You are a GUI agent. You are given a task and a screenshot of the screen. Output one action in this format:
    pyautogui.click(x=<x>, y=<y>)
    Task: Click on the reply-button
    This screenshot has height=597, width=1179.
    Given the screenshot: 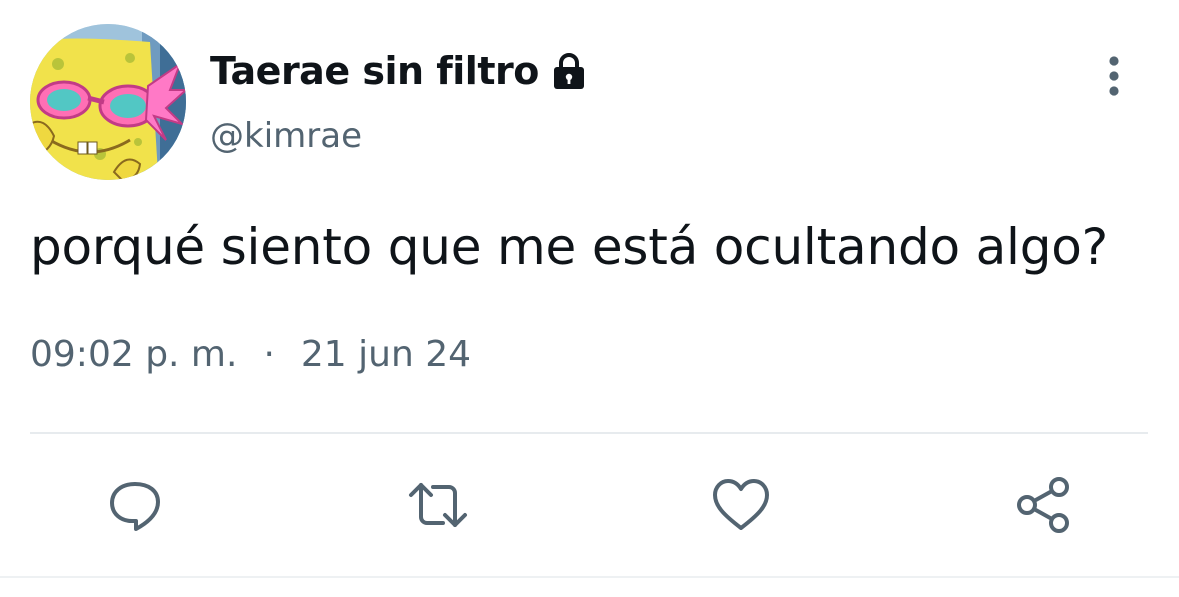 What is the action you would take?
    pyautogui.click(x=135, y=505)
    